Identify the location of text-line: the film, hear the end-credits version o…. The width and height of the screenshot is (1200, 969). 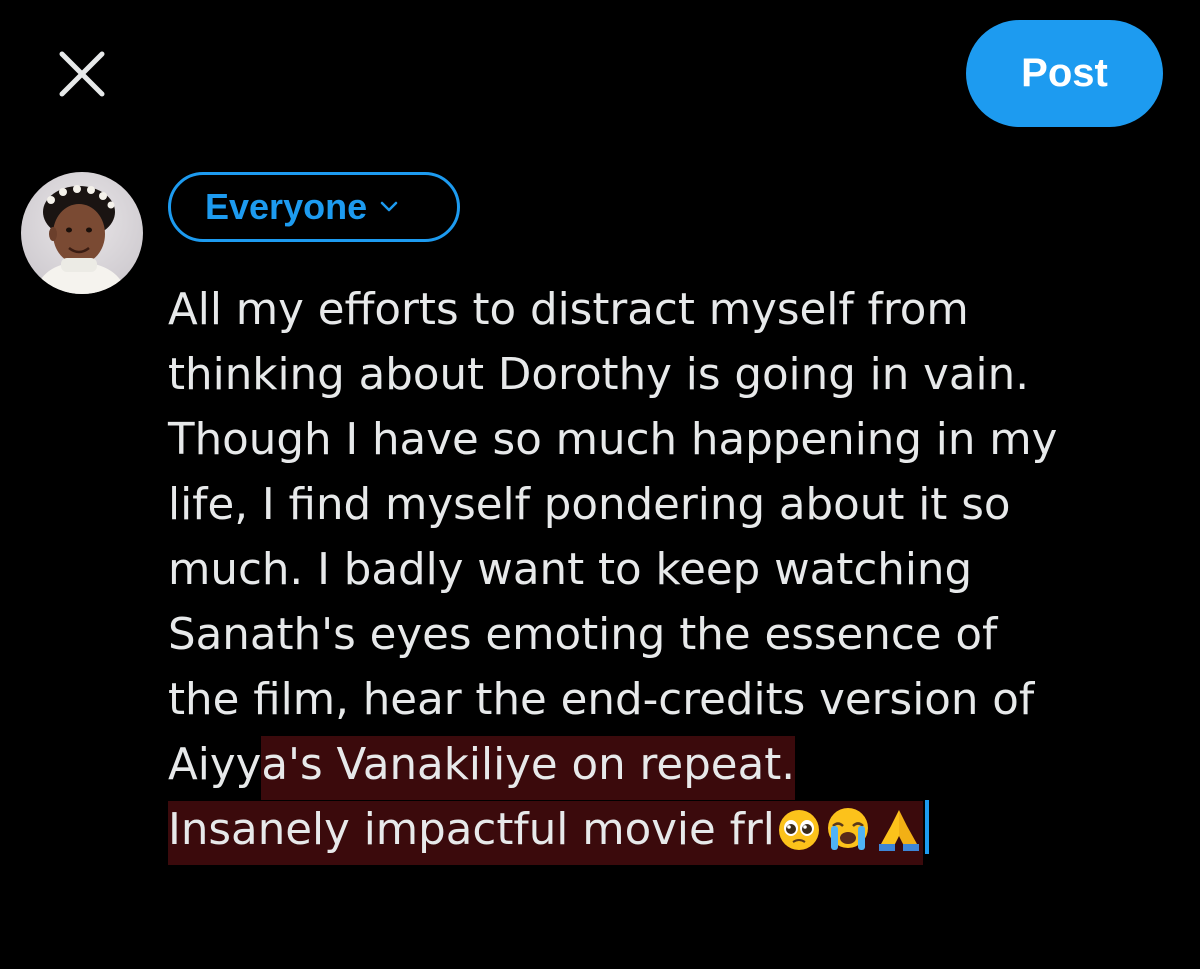
(601, 700).